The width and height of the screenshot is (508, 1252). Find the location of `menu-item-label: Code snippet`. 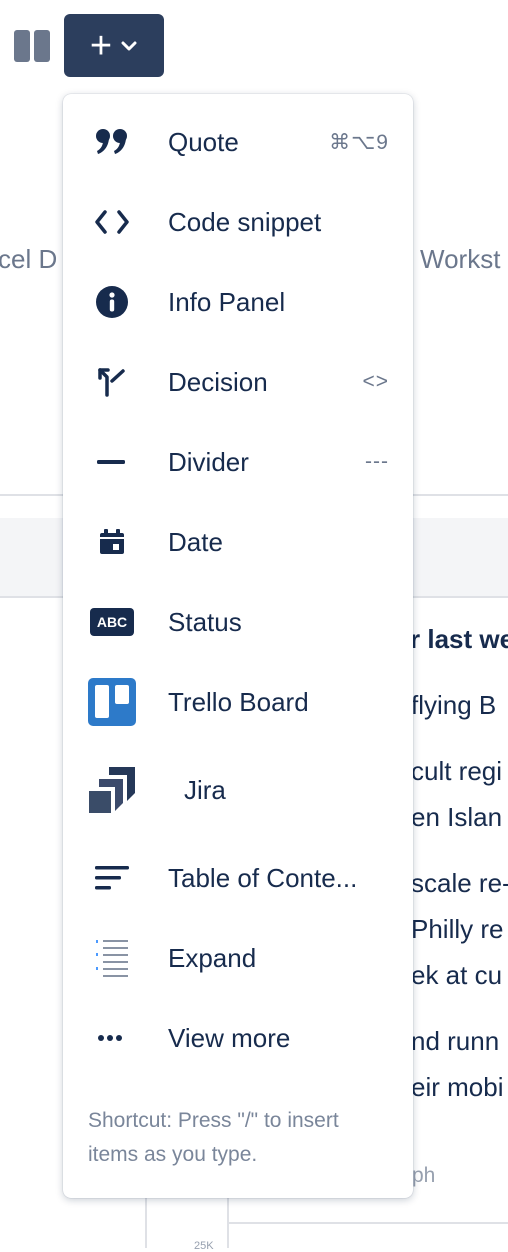

menu-item-label: Code snippet is located at coordinates (245, 221).